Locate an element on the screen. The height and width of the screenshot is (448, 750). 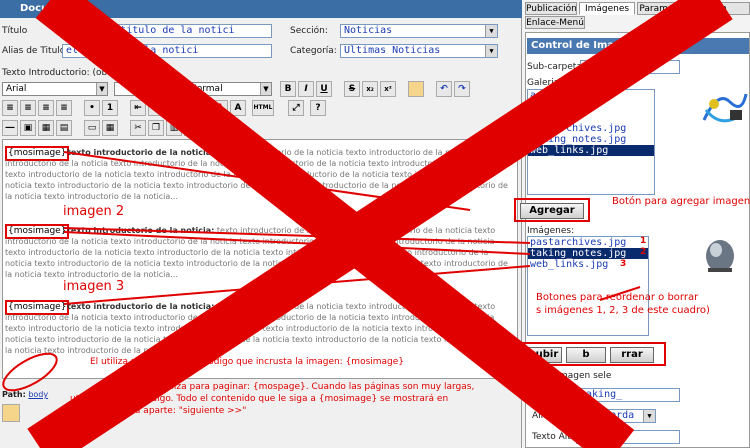
editor-path-bar: Path: body is located at coordinates (25, 394).